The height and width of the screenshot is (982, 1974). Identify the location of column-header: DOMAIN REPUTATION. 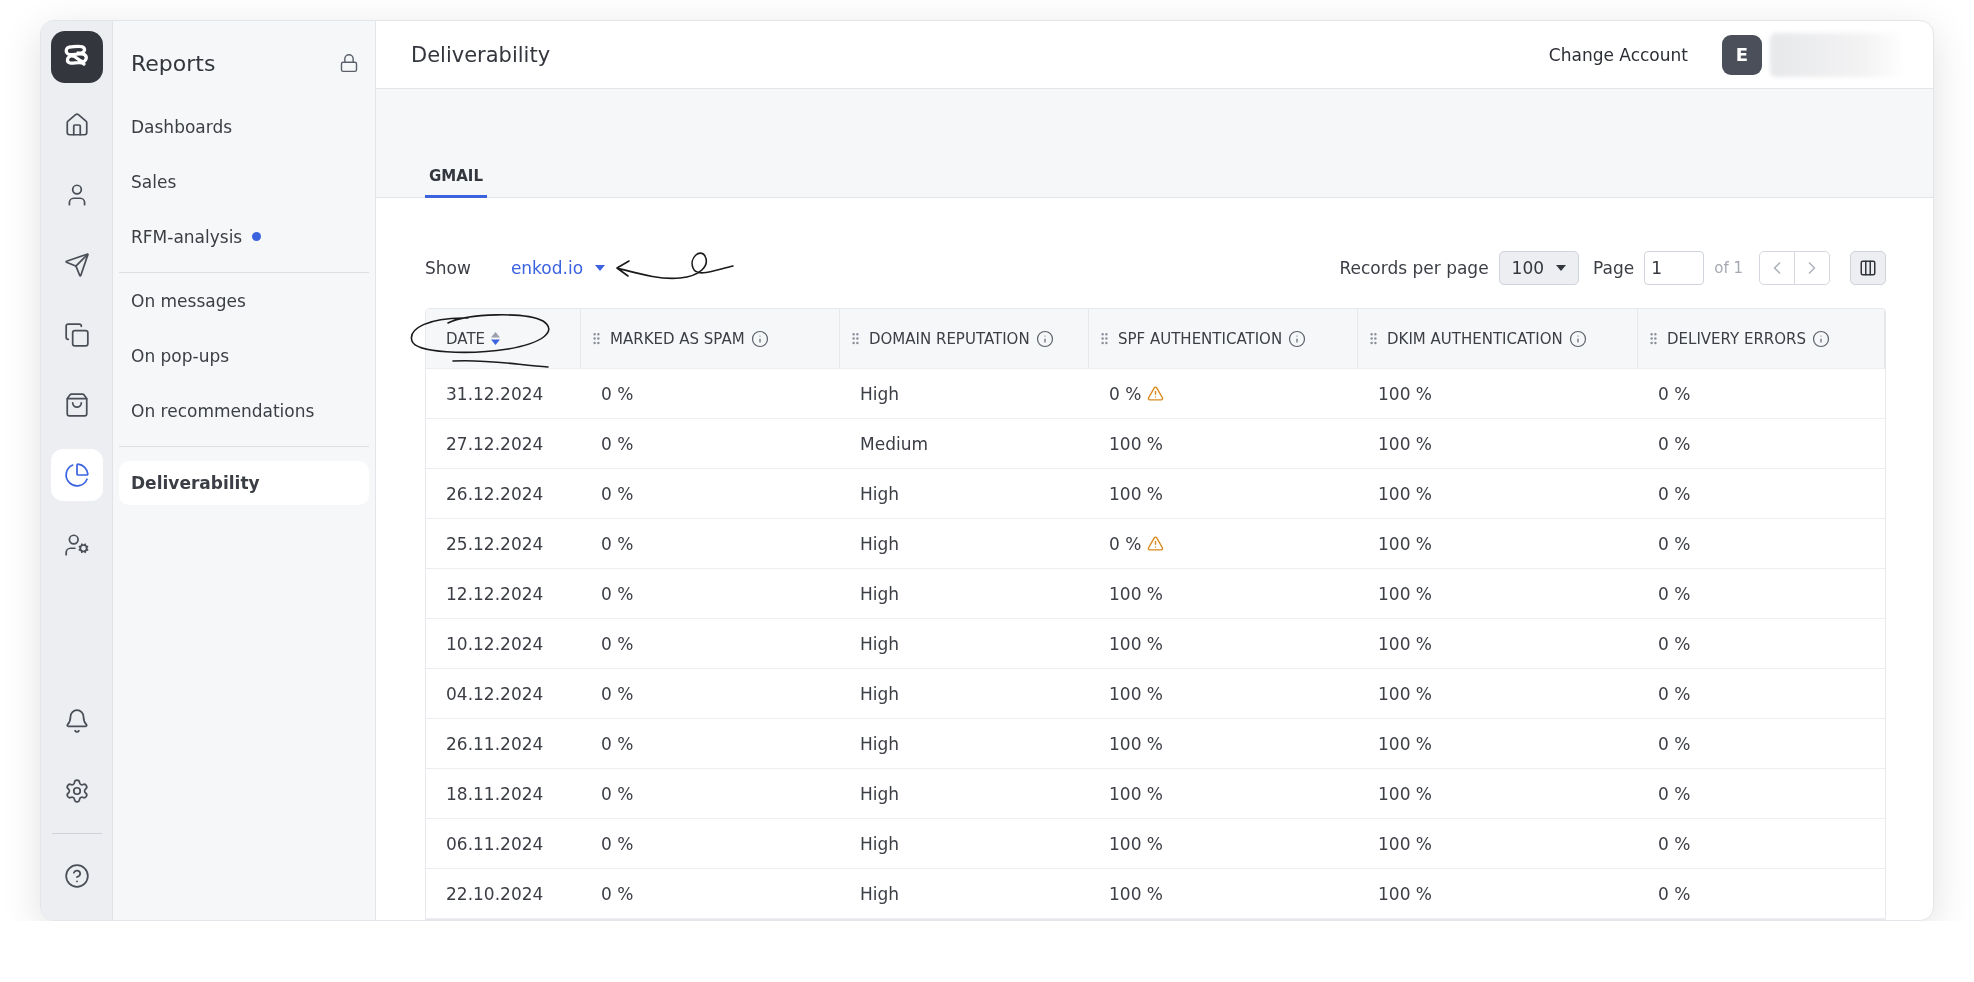
(964, 338).